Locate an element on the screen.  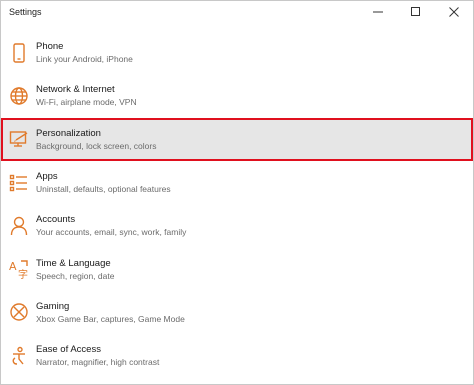
item-description: Uninstall, defaults, optional features is located at coordinates (103, 189).